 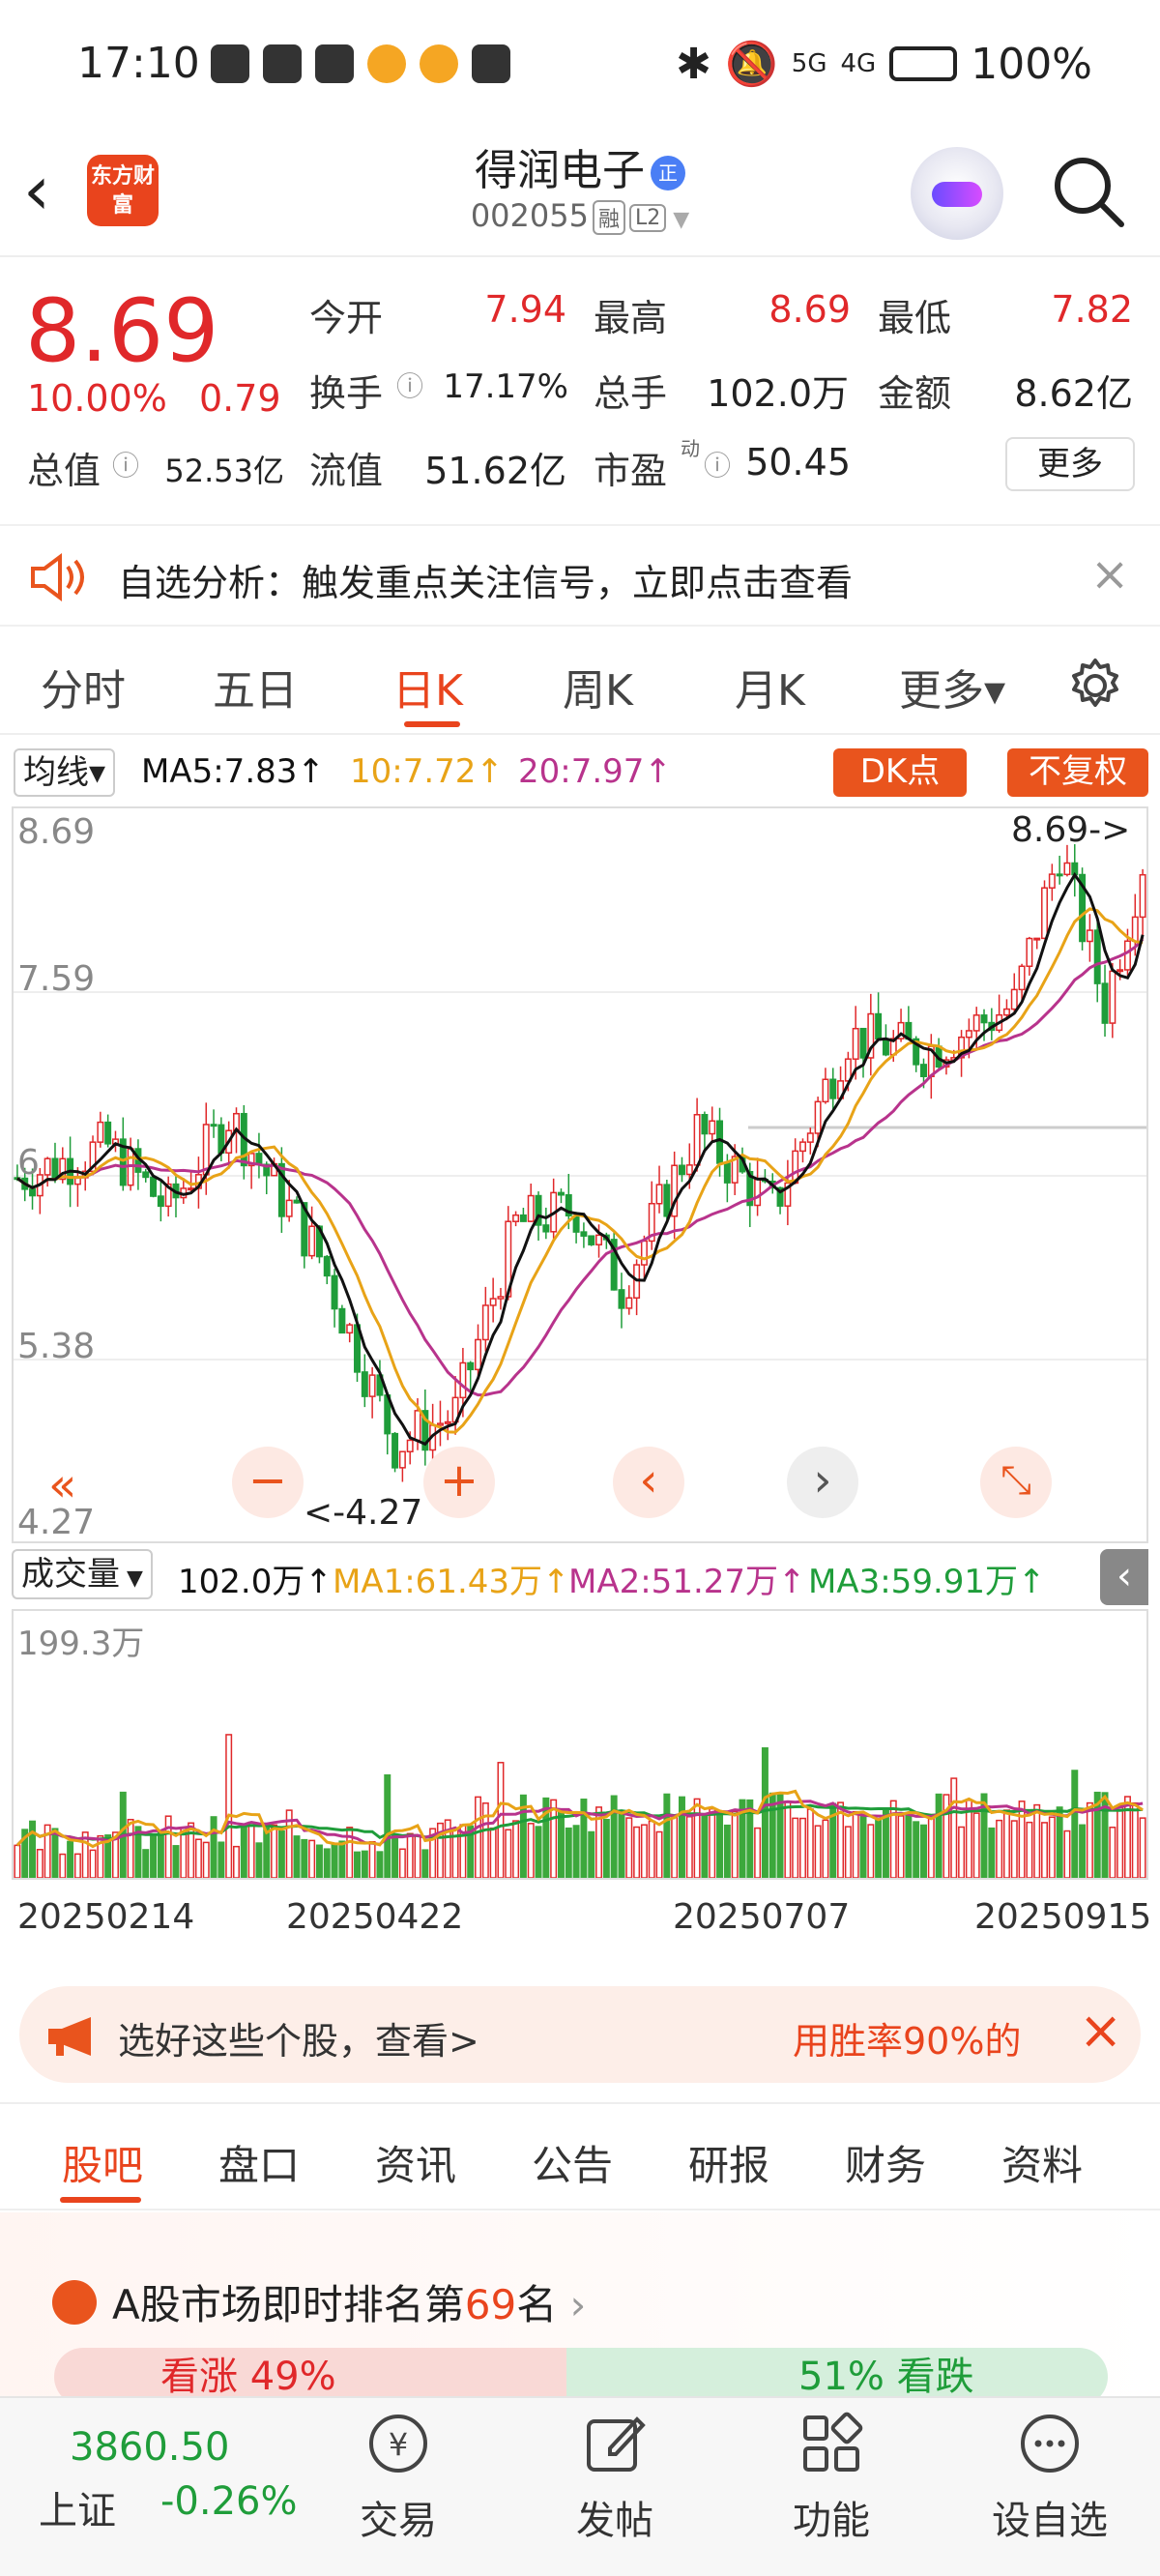 What do you see at coordinates (83, 1574) in the screenshot?
I see `volume-select: 成交量 ▼` at bounding box center [83, 1574].